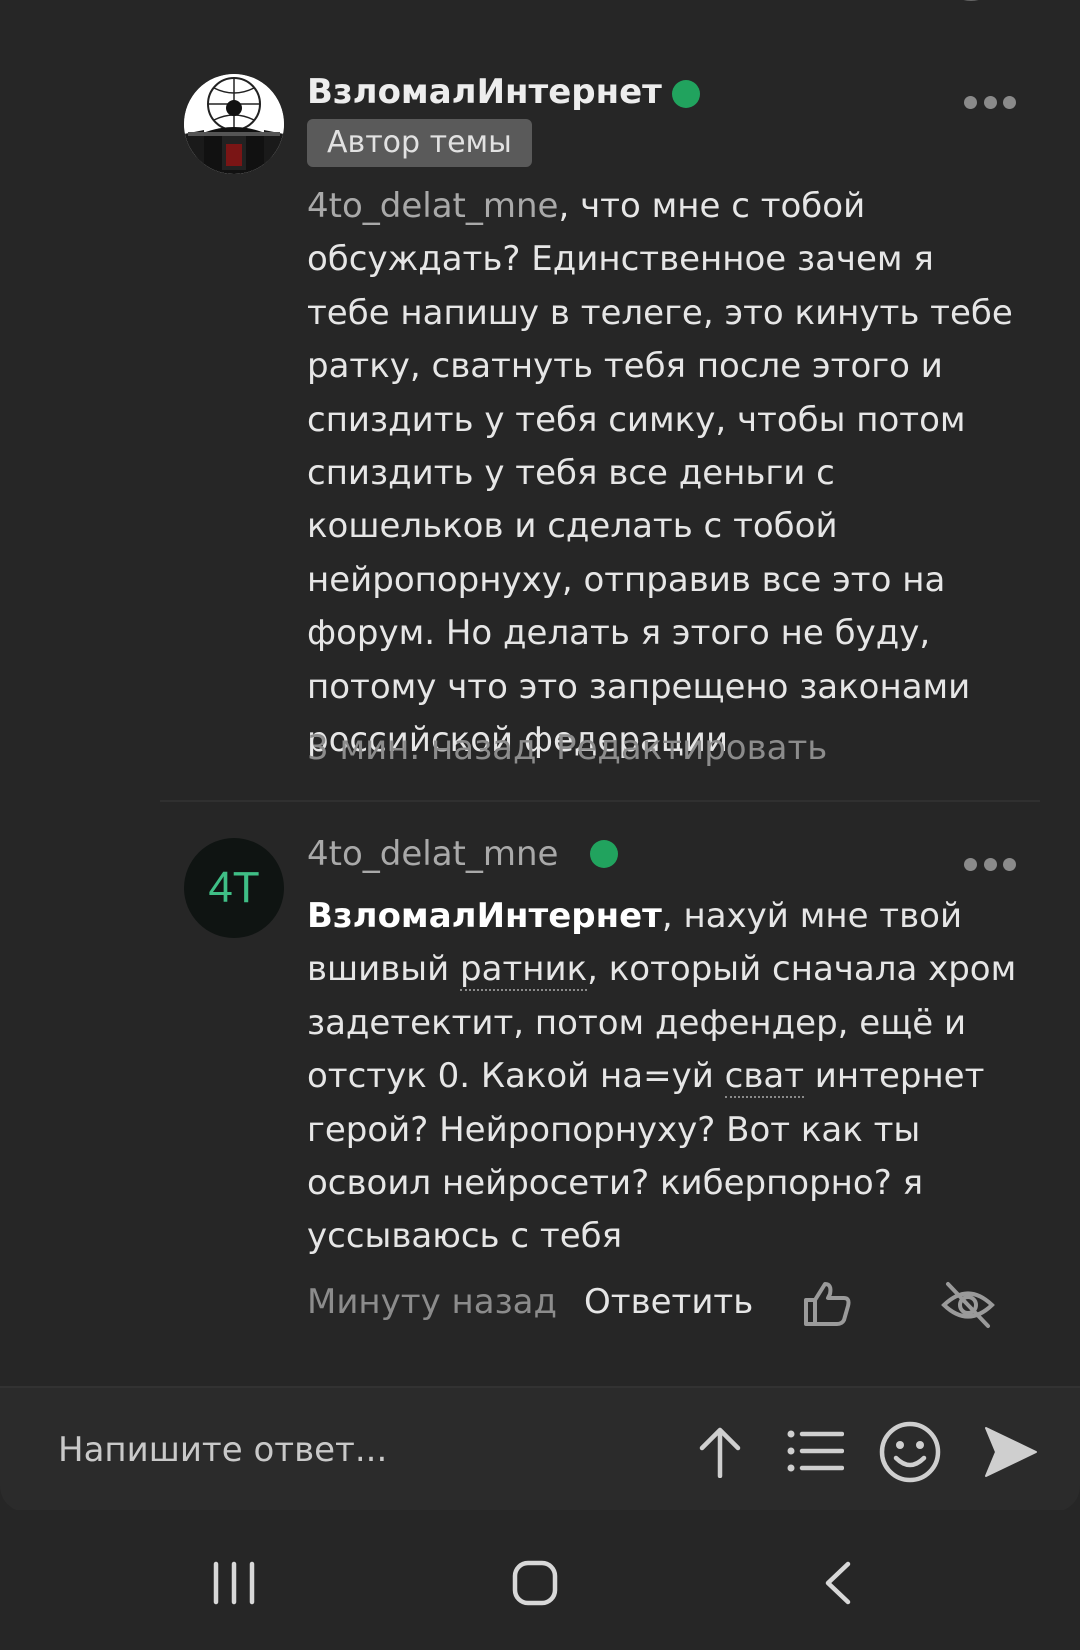 This screenshot has height=1650, width=1080. What do you see at coordinates (484, 92) in the screenshot?
I see `post-author-name: ВзломалИнтернет` at bounding box center [484, 92].